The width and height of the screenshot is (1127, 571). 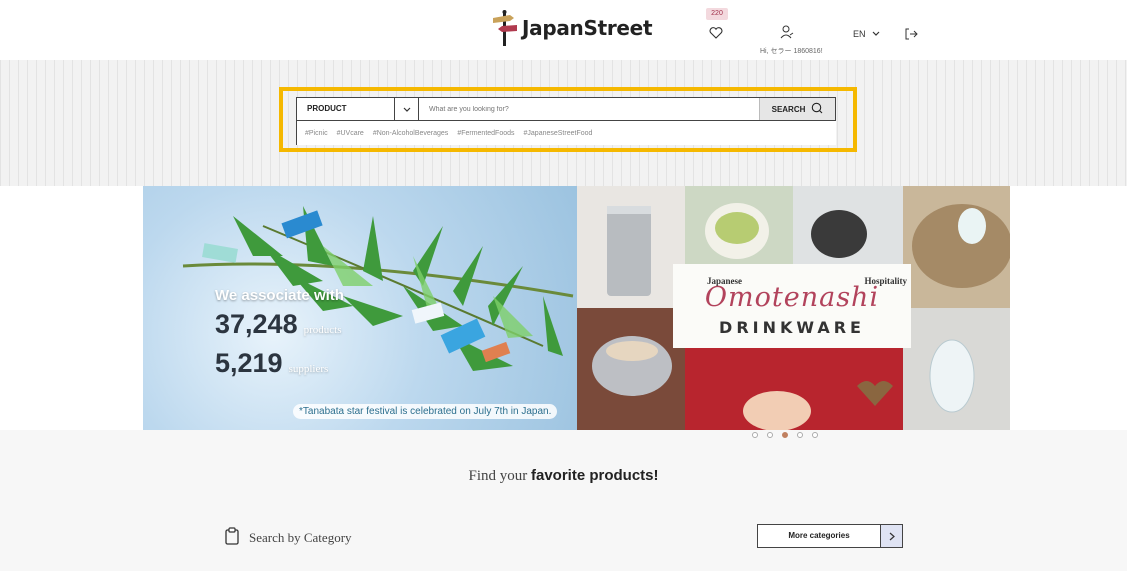 I want to click on suppliers-count: 5,219, so click(x=249, y=363).